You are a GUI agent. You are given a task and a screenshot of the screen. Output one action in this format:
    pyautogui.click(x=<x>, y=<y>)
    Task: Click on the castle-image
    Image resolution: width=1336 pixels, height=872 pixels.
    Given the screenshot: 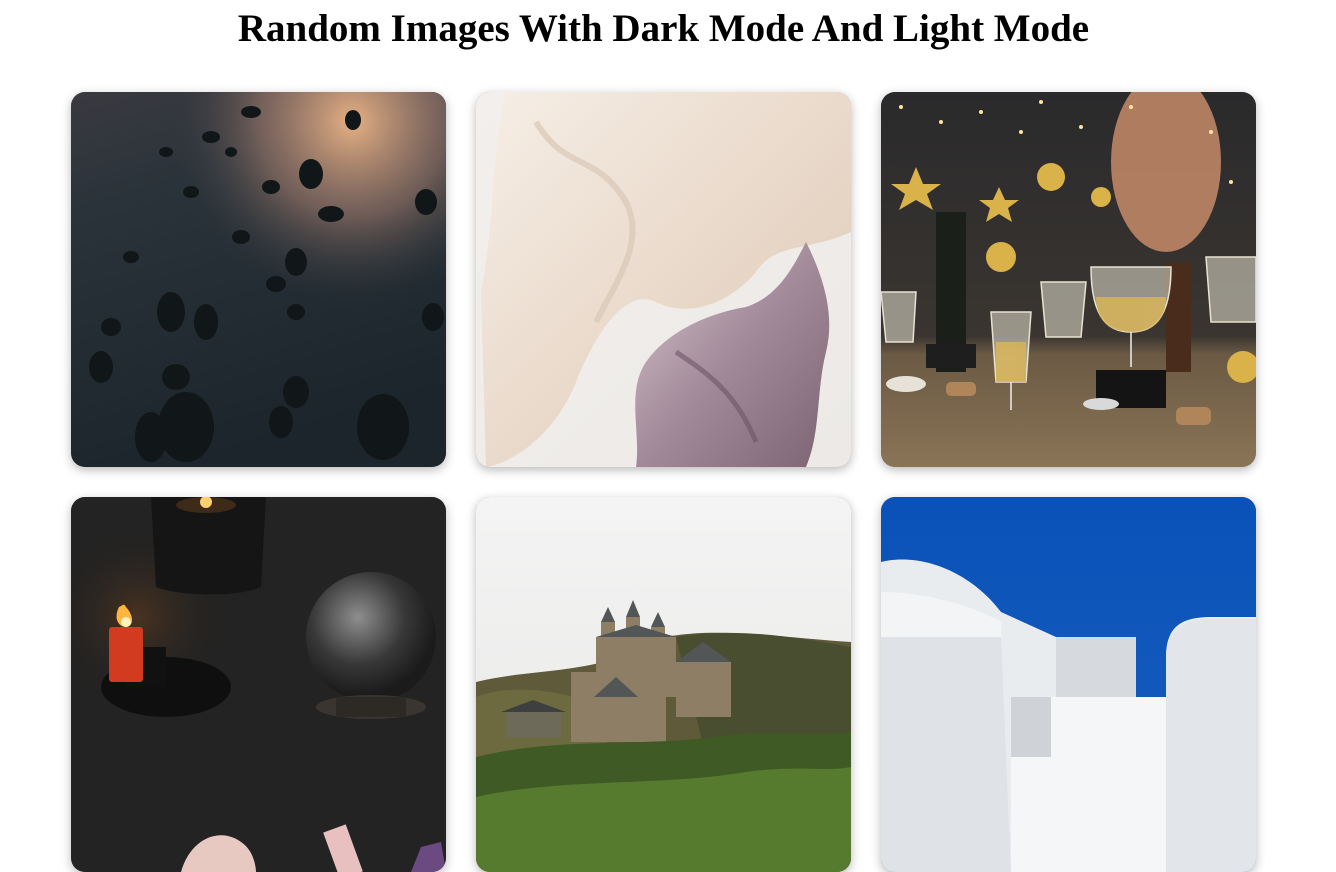 What is the action you would take?
    pyautogui.click(x=663, y=684)
    